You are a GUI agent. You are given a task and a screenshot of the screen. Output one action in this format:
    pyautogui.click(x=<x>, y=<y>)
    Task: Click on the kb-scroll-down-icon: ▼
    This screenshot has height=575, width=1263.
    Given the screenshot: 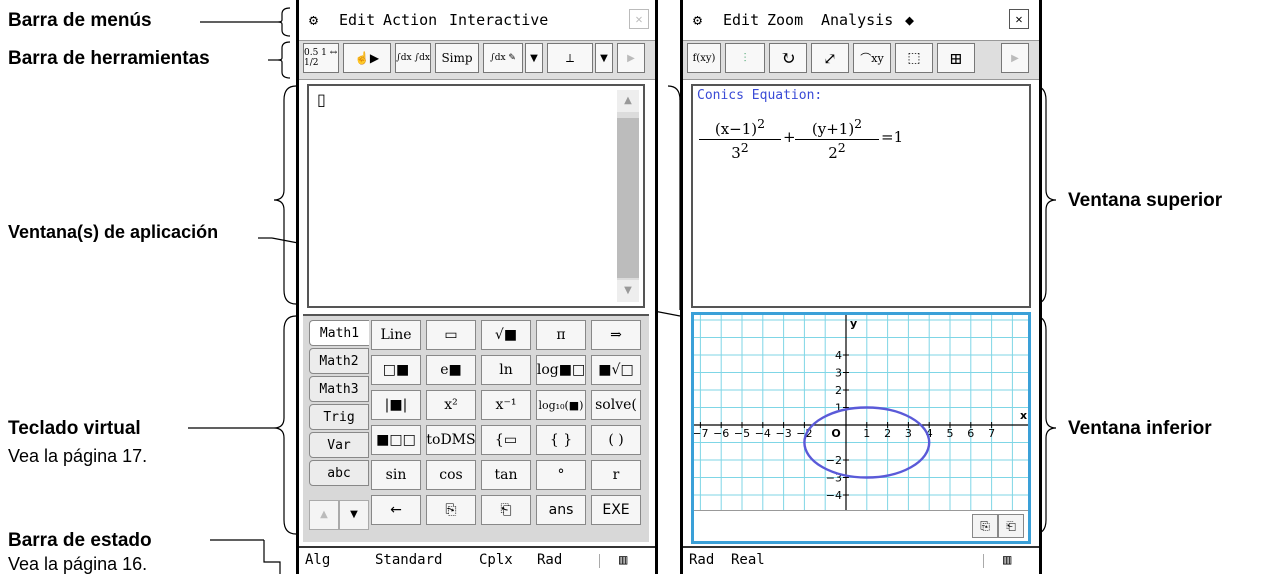 What is the action you would take?
    pyautogui.click(x=354, y=515)
    